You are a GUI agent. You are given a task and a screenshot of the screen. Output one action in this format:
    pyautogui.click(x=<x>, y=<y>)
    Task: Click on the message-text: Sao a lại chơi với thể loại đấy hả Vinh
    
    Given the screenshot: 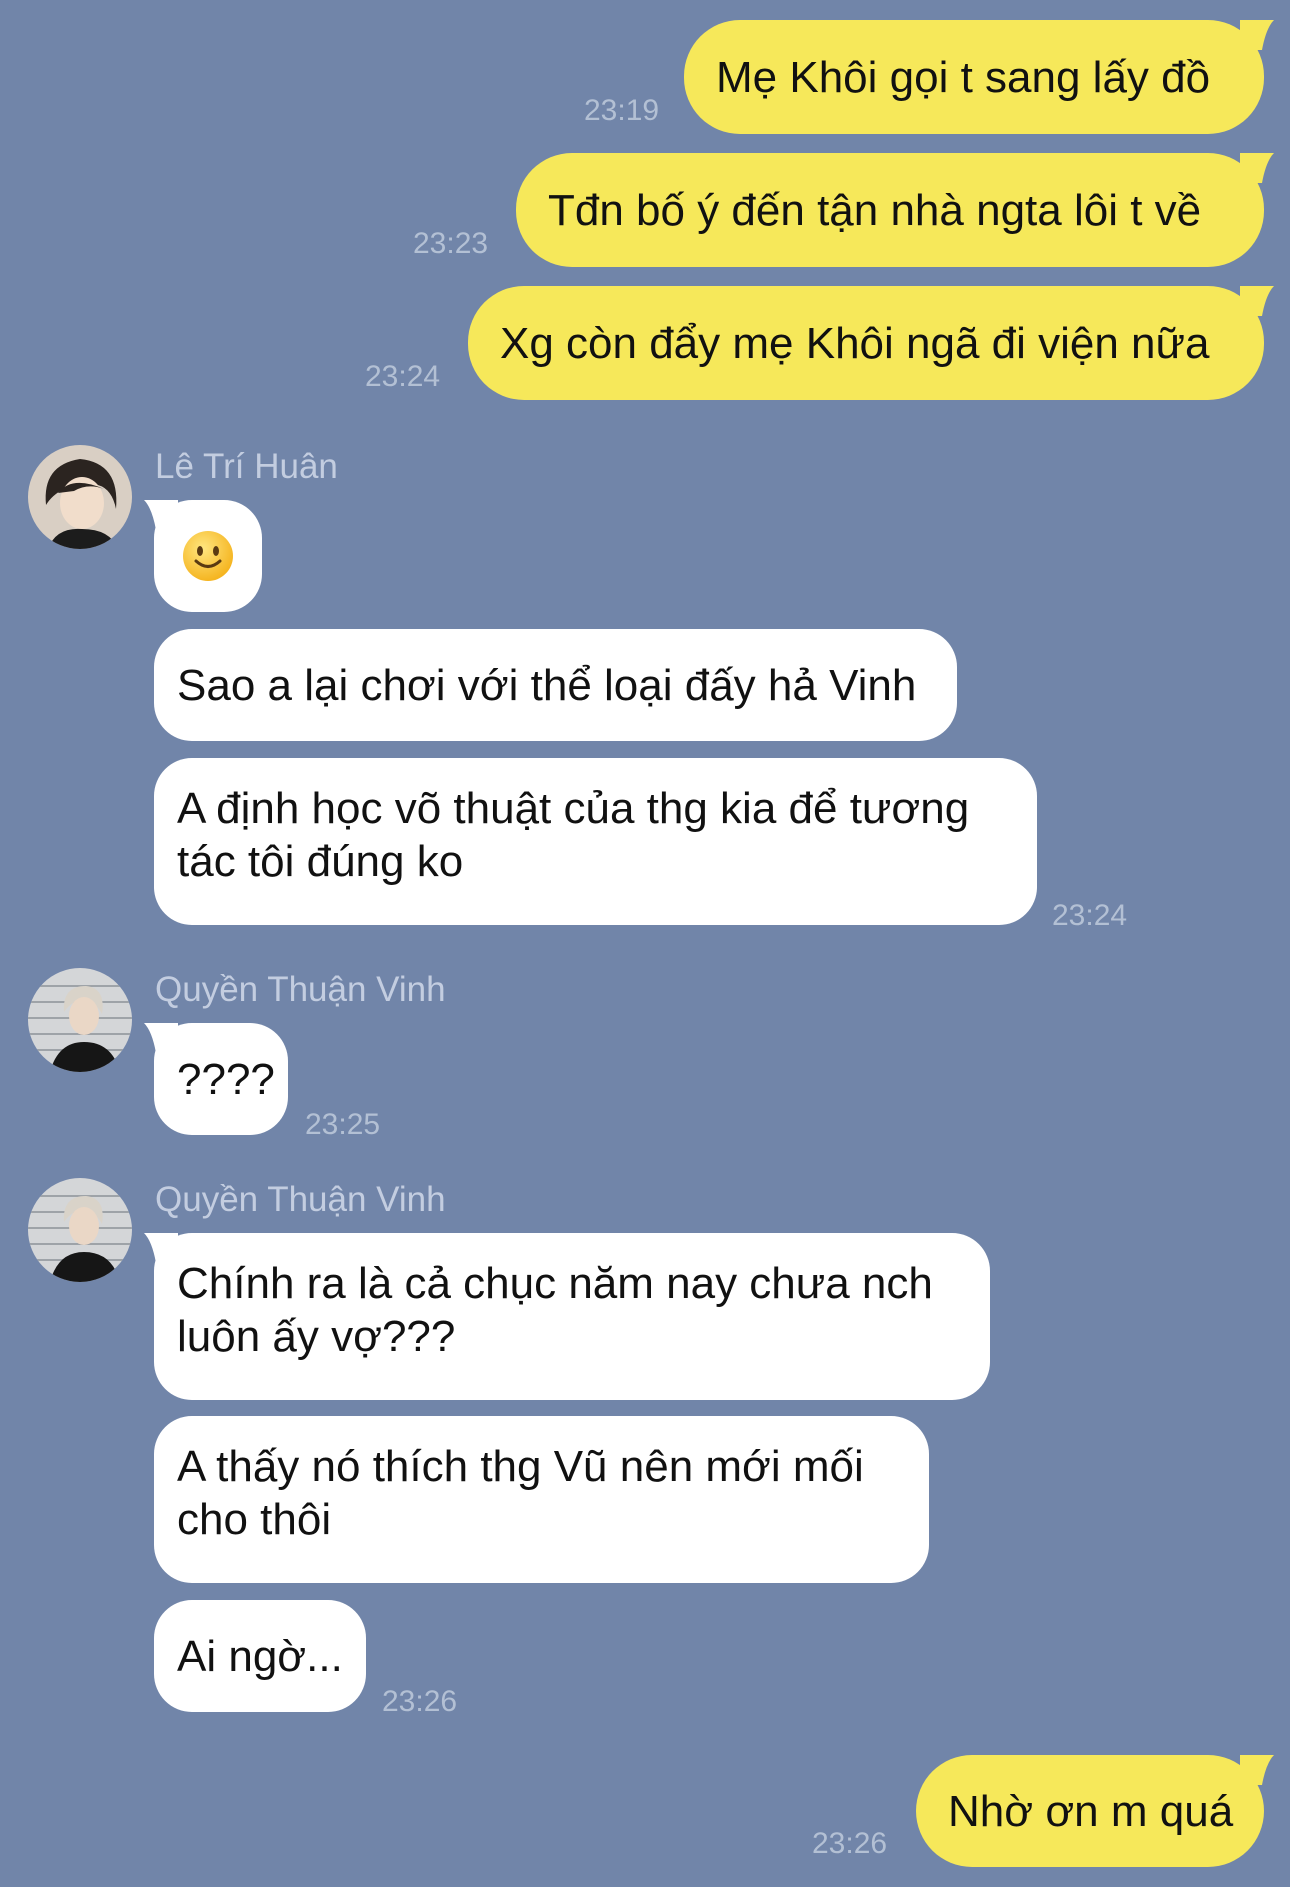 What is the action you would take?
    pyautogui.click(x=547, y=685)
    